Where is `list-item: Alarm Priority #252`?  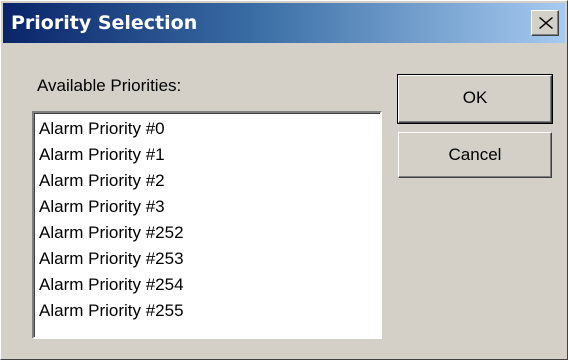 list-item: Alarm Priority #252 is located at coordinates (209, 233).